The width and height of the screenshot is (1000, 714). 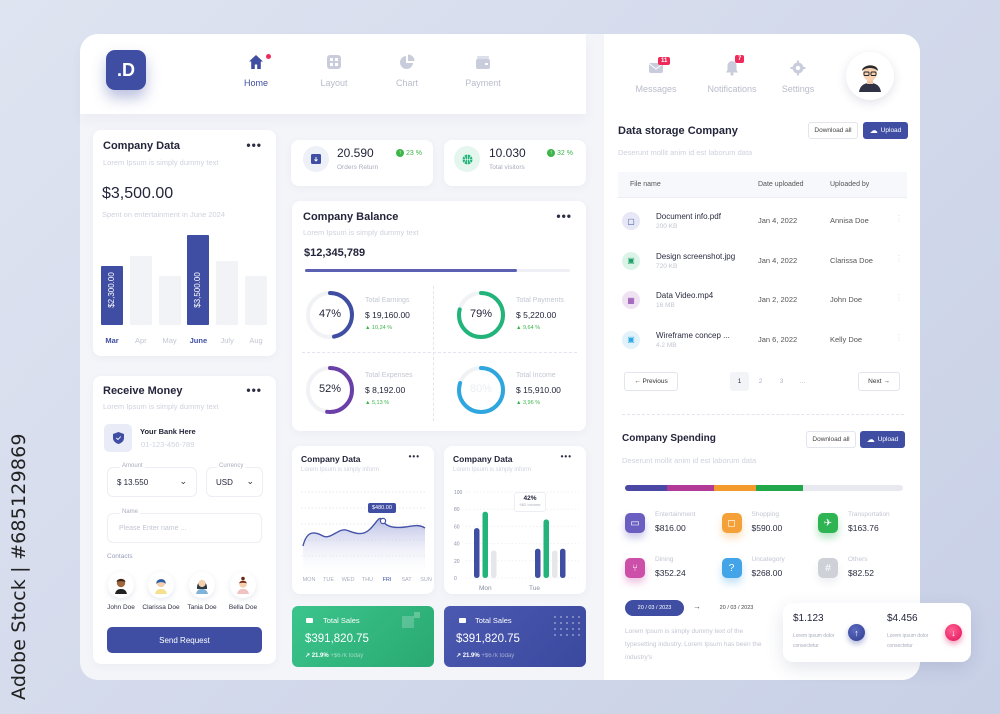 I want to click on app-logo: .D, so click(x=126, y=70).